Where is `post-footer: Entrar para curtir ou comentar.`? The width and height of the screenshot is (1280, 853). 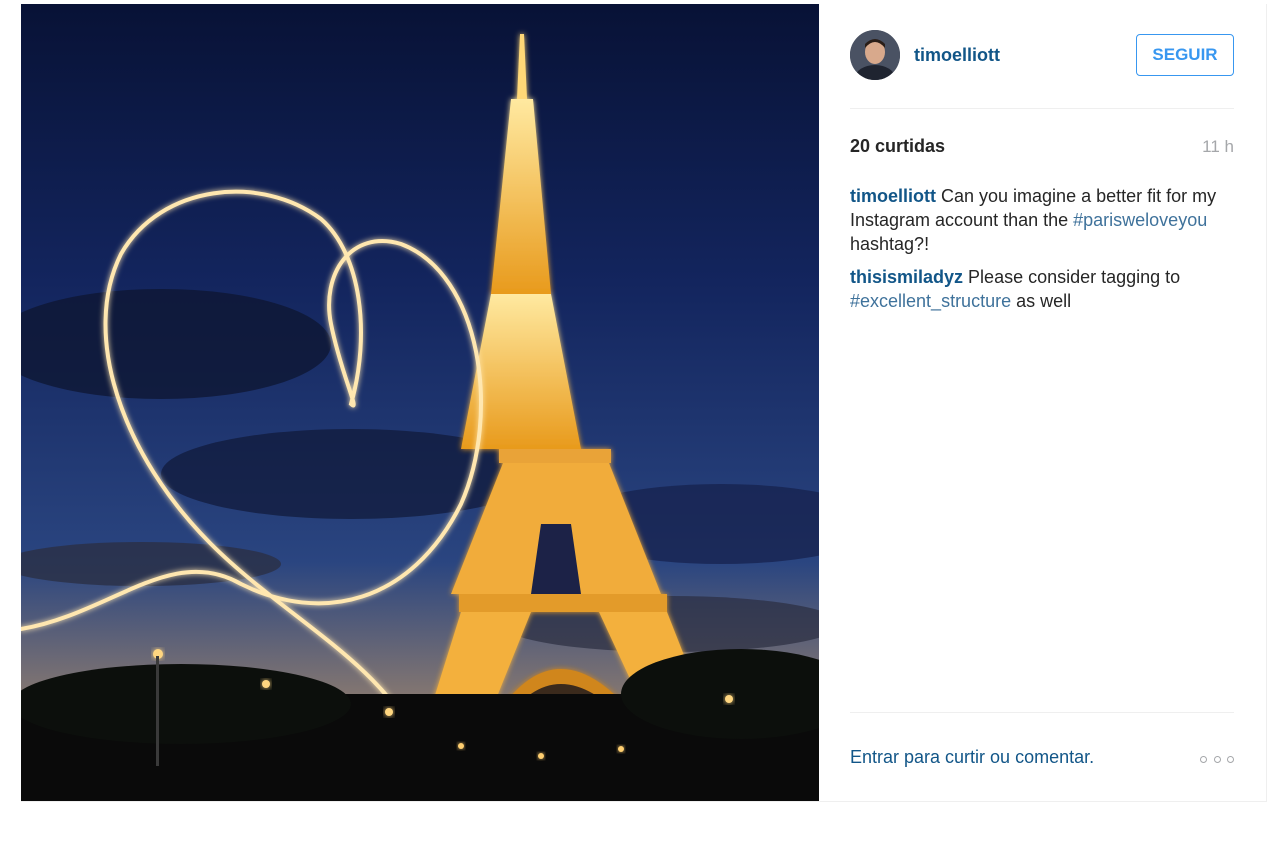 post-footer: Entrar para curtir ou comentar. is located at coordinates (1042, 757).